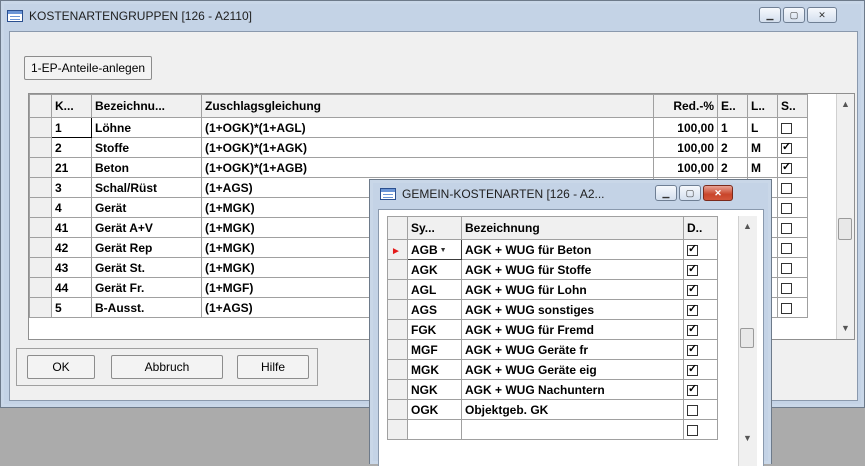 The image size is (865, 466). I want to click on cell-bezeichnung: AGK + WUG für Stoffe, so click(572, 269).